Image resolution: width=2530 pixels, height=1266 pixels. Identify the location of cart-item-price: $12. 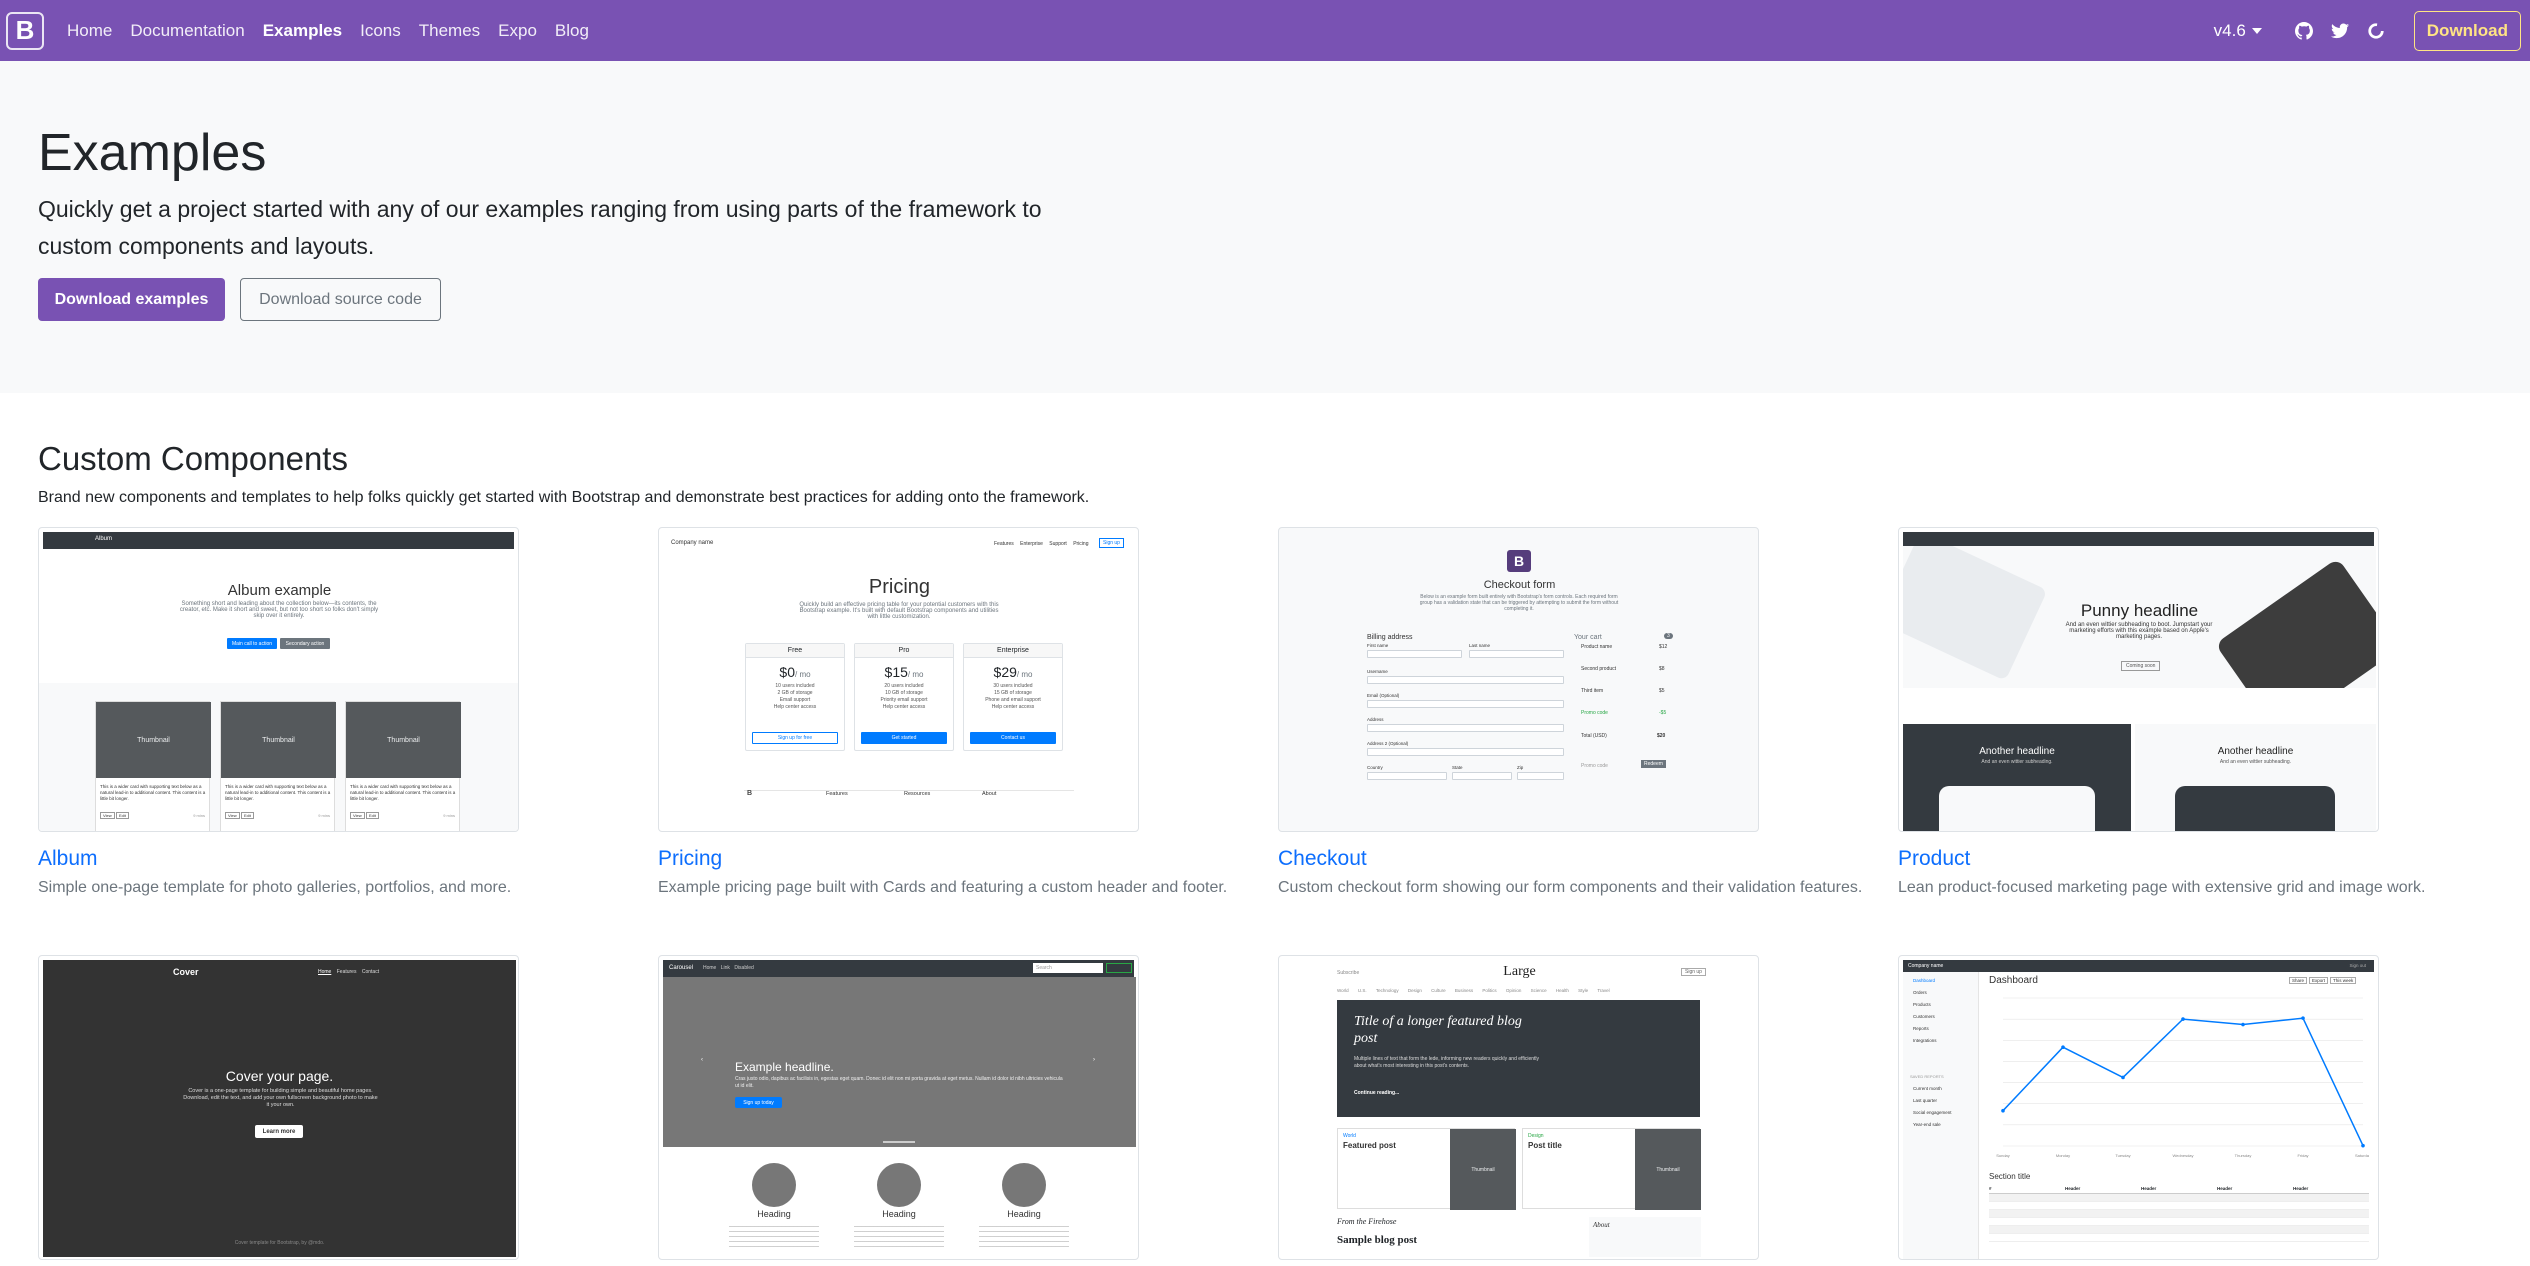
(1663, 647).